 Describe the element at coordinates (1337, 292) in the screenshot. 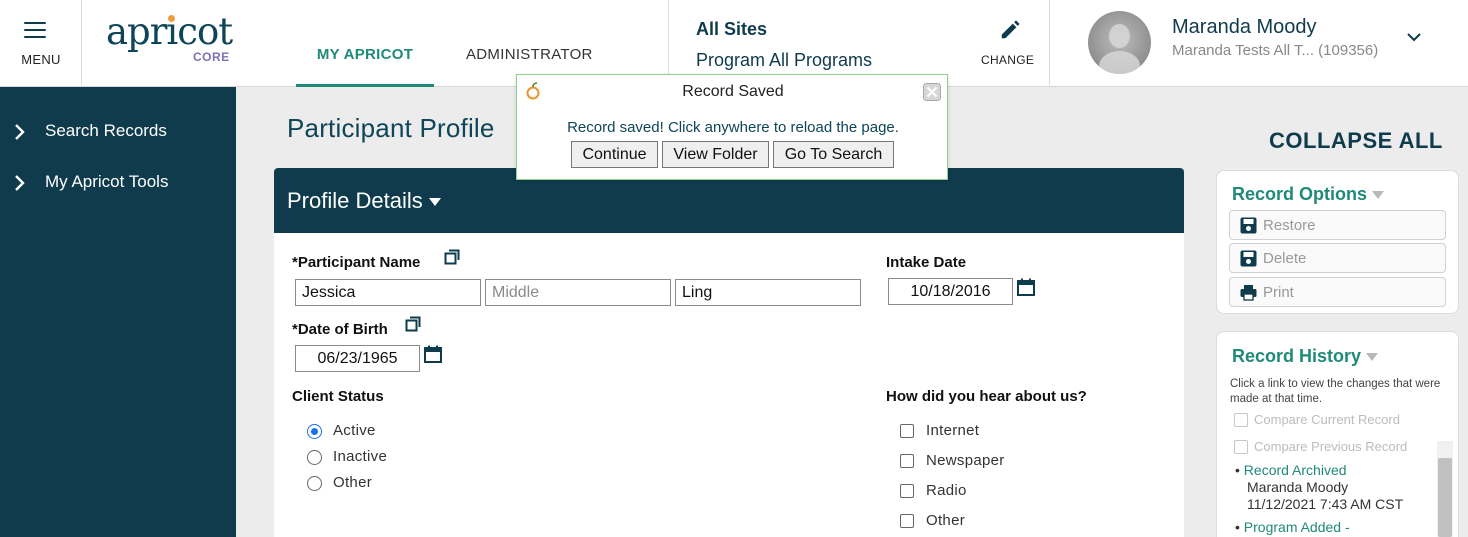

I see `print-button: Print` at that location.